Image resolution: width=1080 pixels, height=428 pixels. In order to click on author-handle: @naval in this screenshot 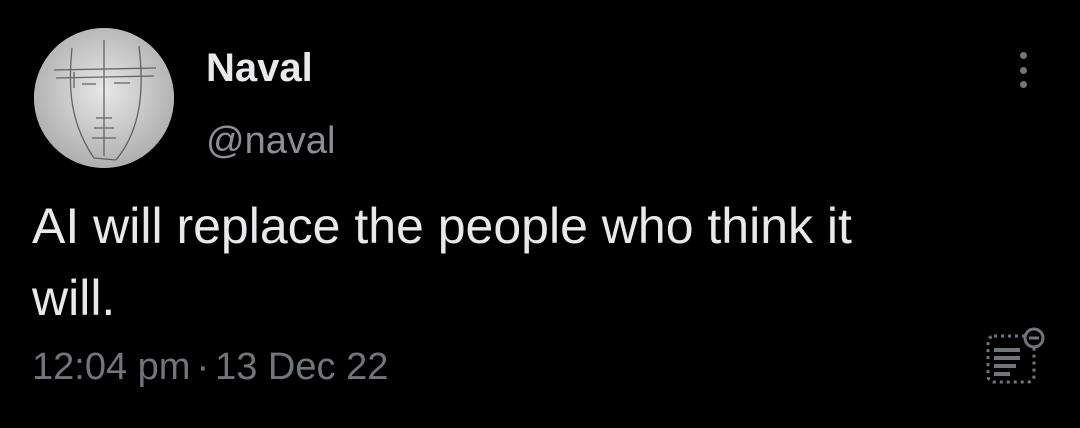, I will do `click(270, 141)`.